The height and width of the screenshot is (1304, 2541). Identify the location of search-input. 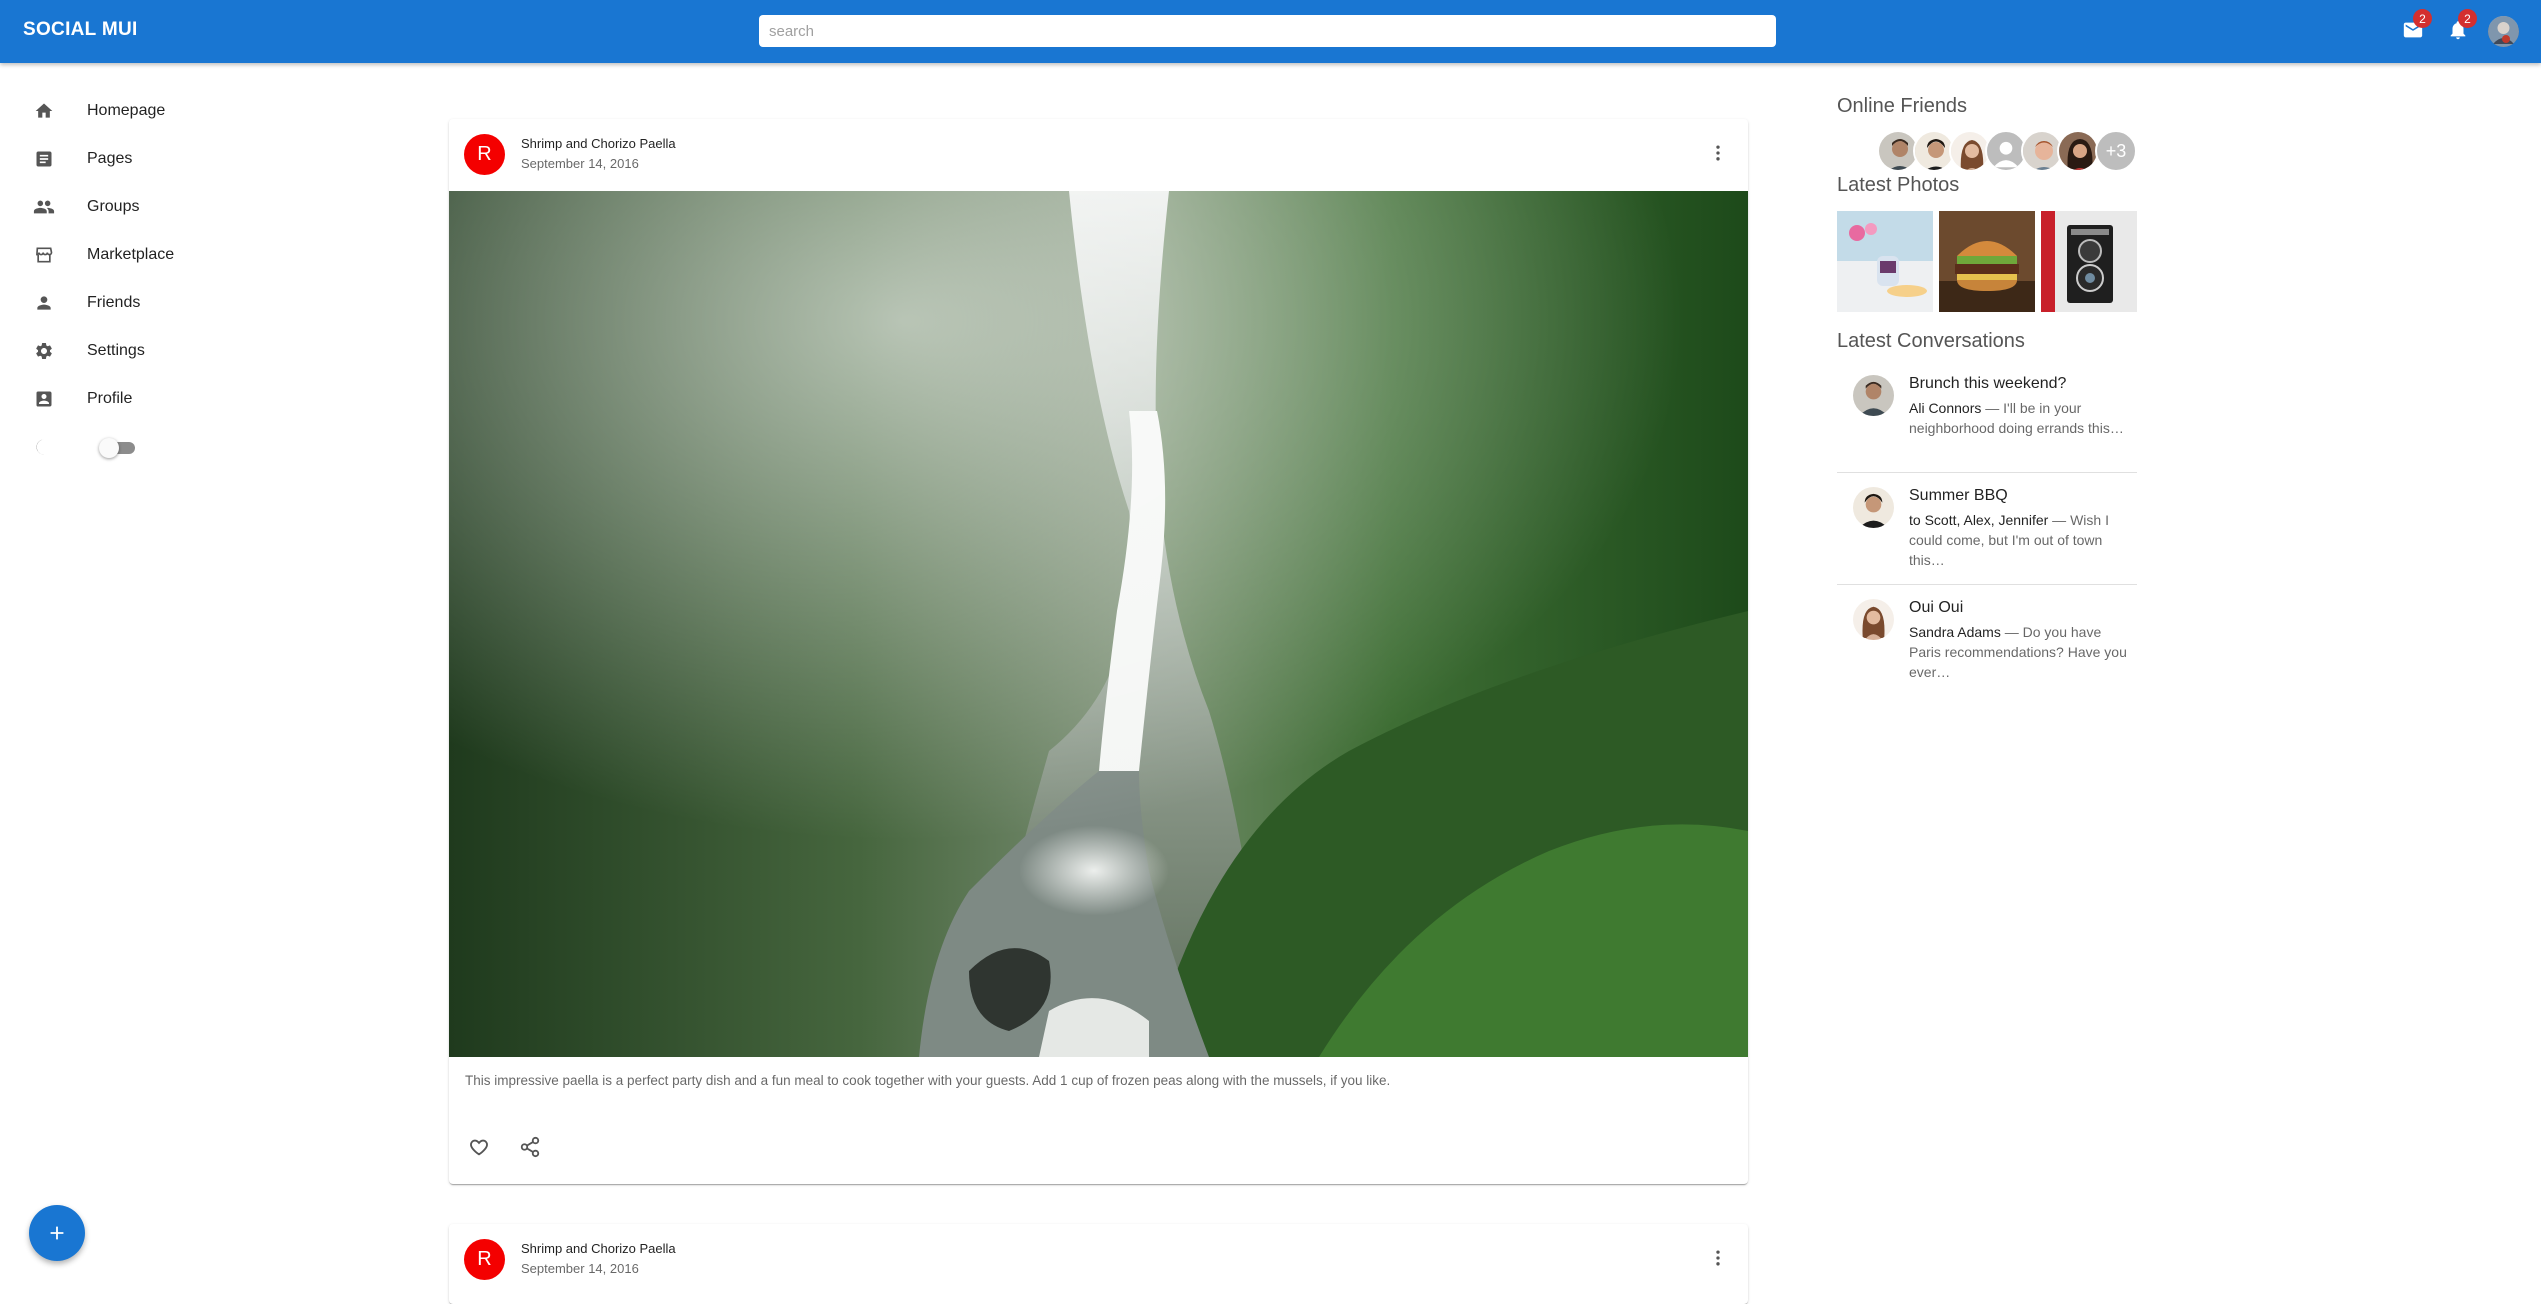
(1267, 31).